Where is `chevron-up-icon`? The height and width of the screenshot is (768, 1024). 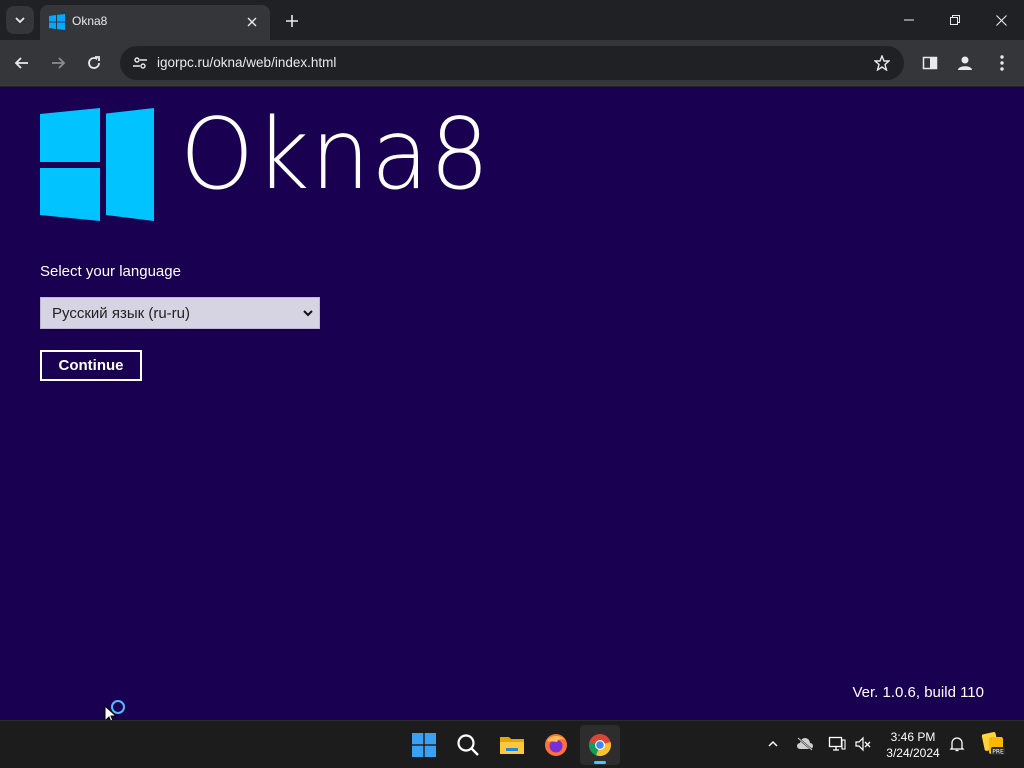
chevron-up-icon is located at coordinates (773, 743).